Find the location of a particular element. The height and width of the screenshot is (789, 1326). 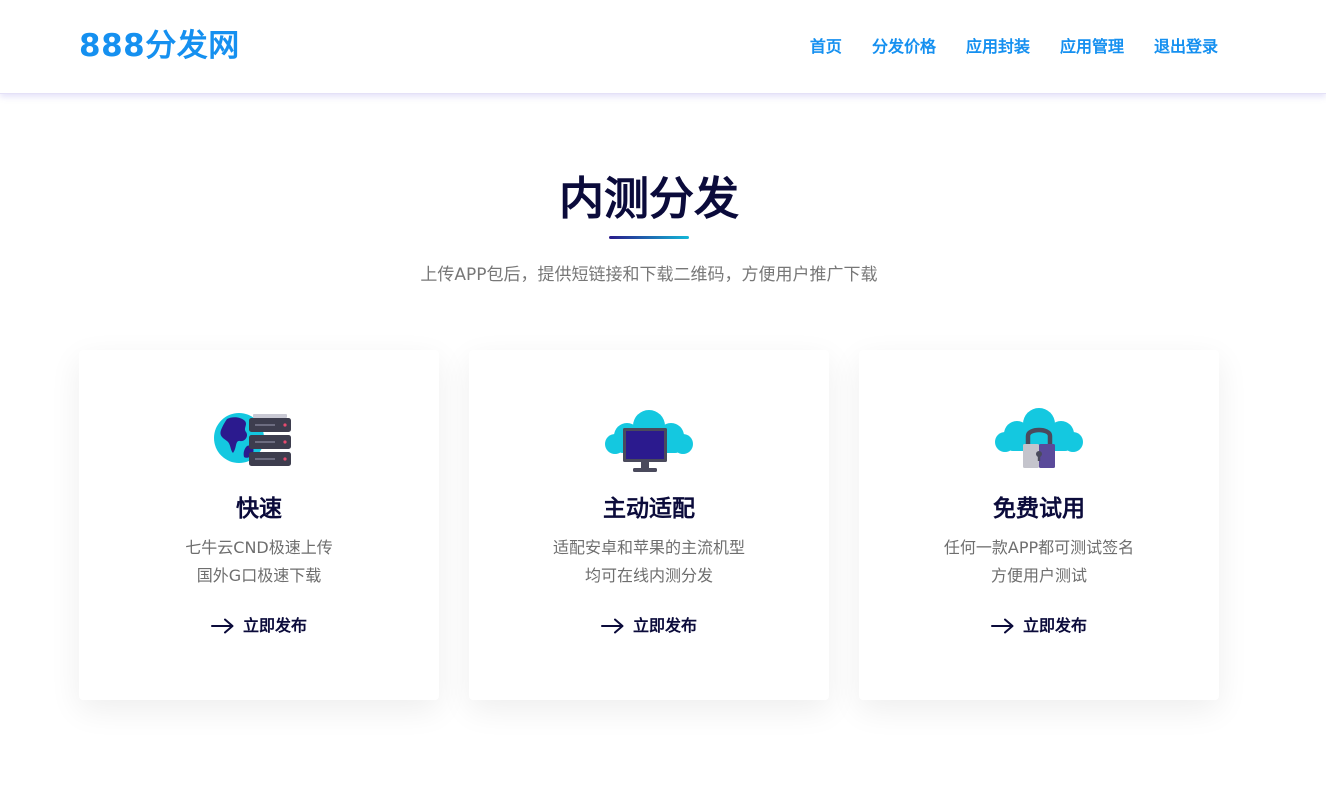

nav-item-home: 首页 is located at coordinates (826, 47).